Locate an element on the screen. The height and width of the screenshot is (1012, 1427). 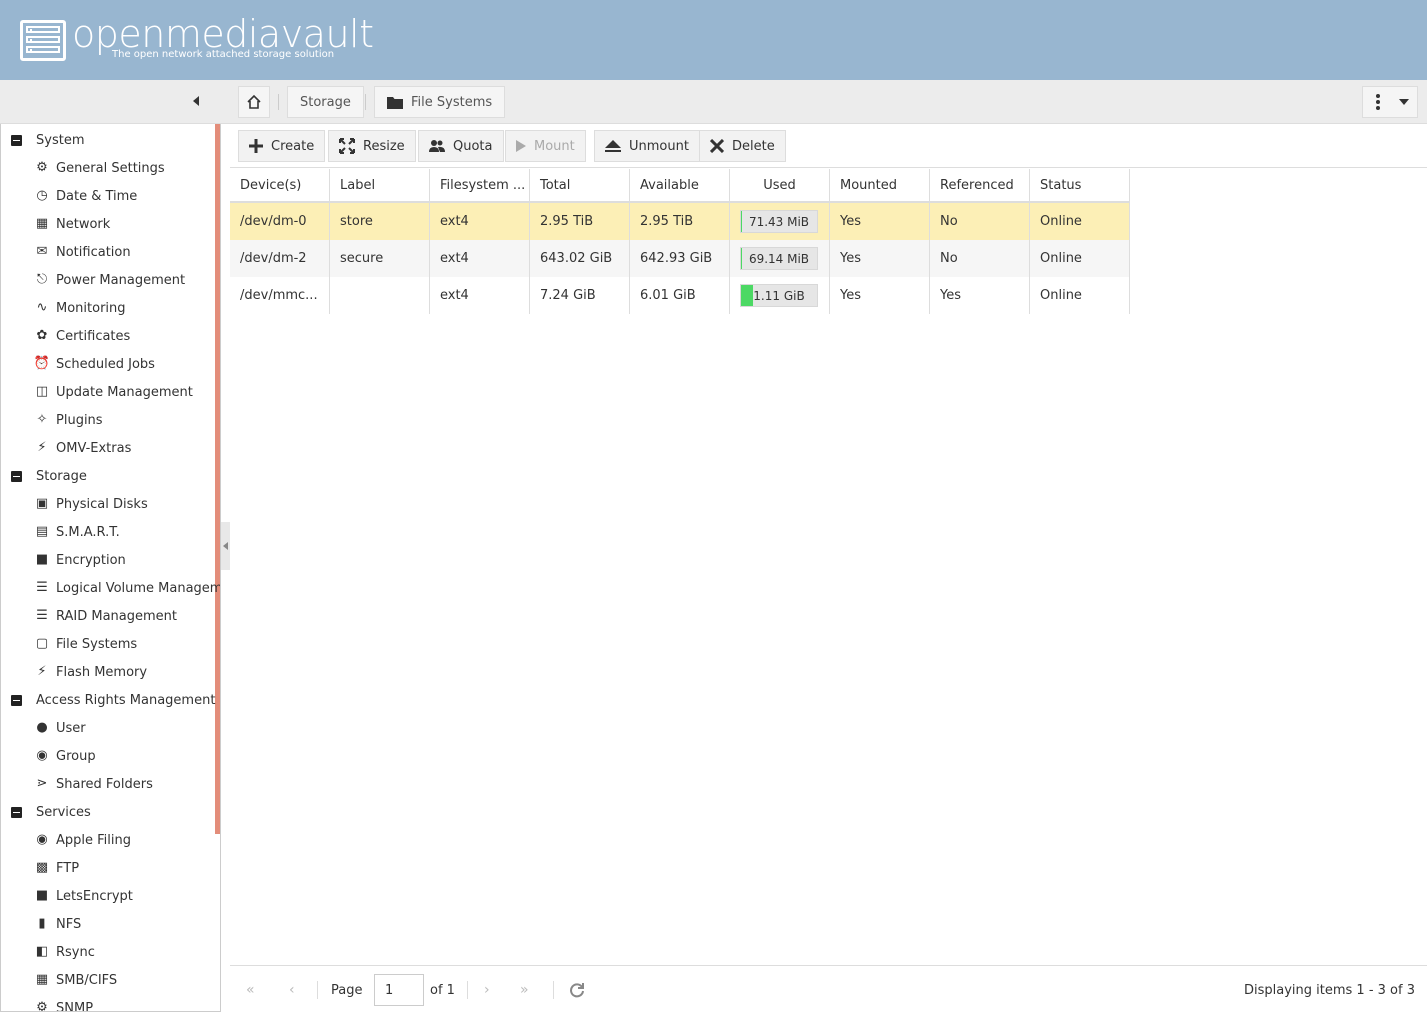
home-icon is located at coordinates (254, 101).